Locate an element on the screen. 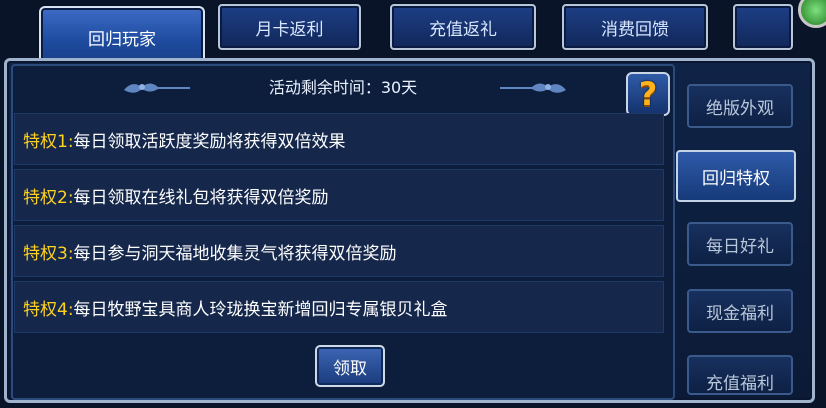 The image size is (826, 408). tab-returning-player: 回归玩家 is located at coordinates (122, 36).